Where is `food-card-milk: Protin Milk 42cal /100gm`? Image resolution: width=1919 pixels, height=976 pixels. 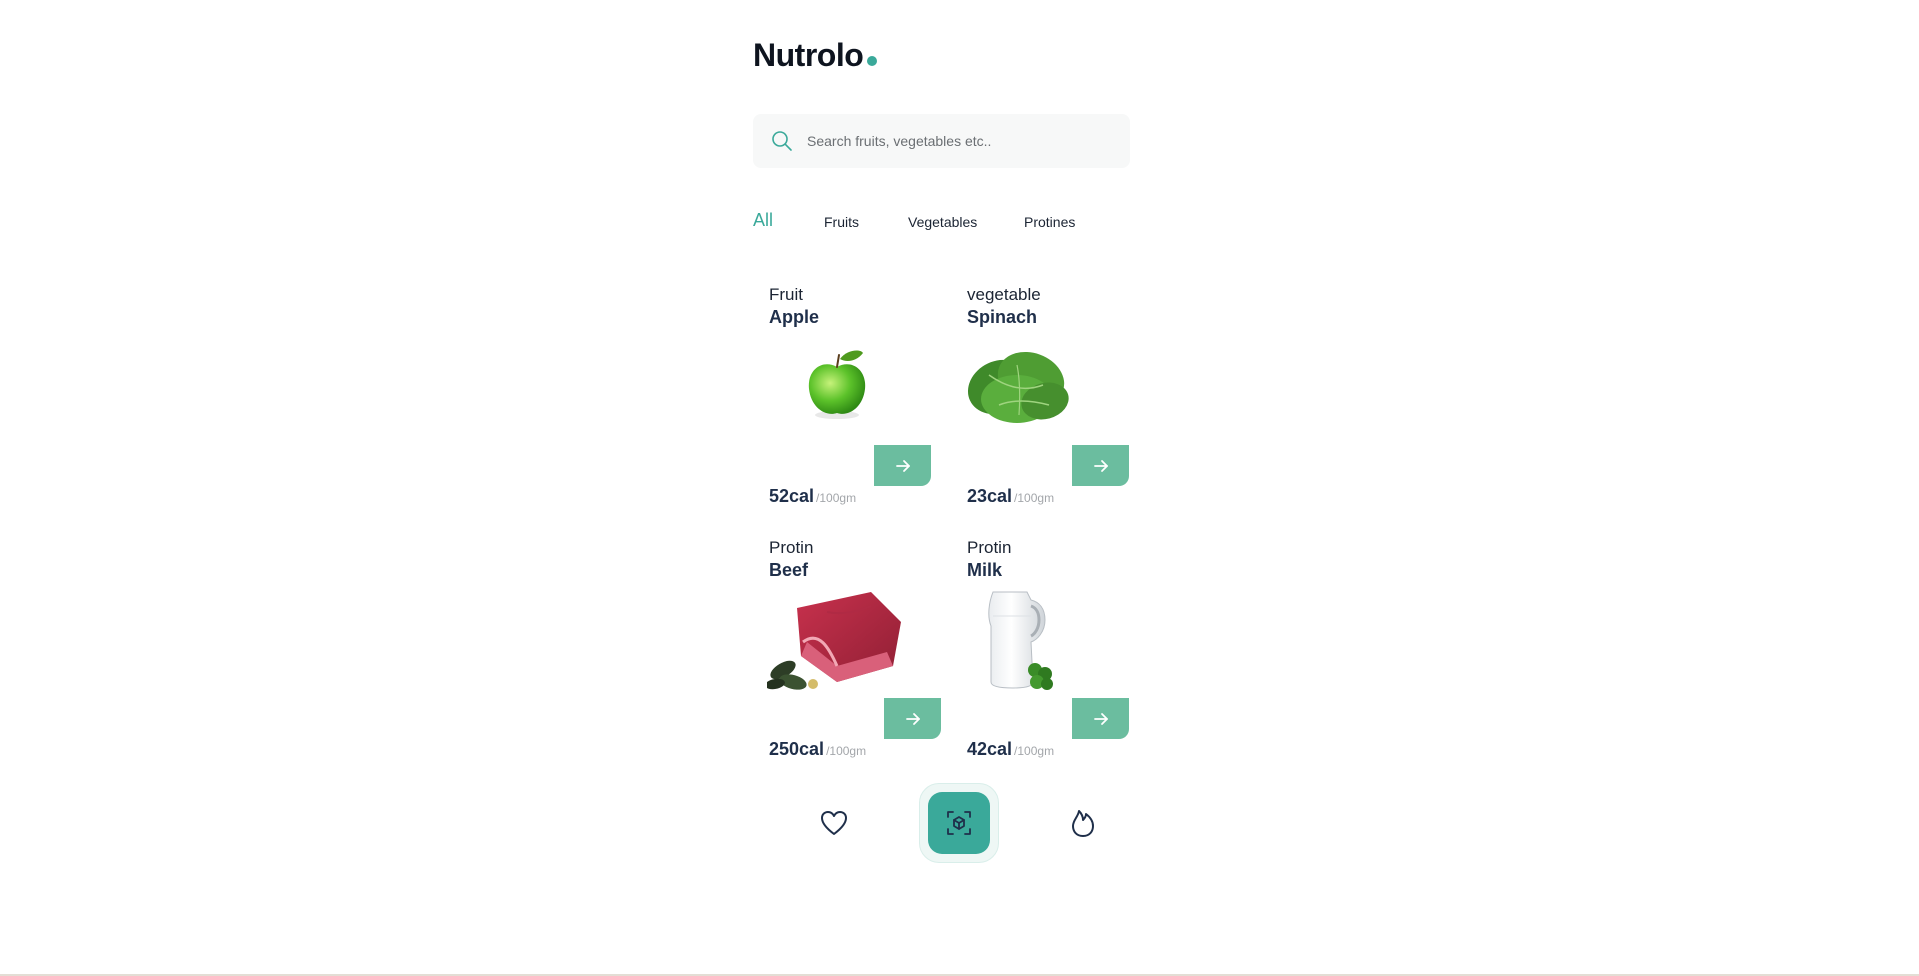
food-card-milk: Protin Milk 42cal /100gm is located at coordinates (1041, 658).